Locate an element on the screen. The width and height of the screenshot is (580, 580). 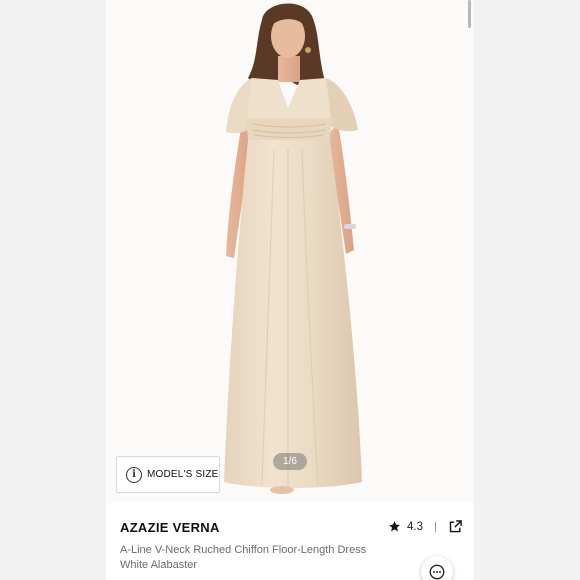
rating-value: 4.3 is located at coordinates (415, 526).